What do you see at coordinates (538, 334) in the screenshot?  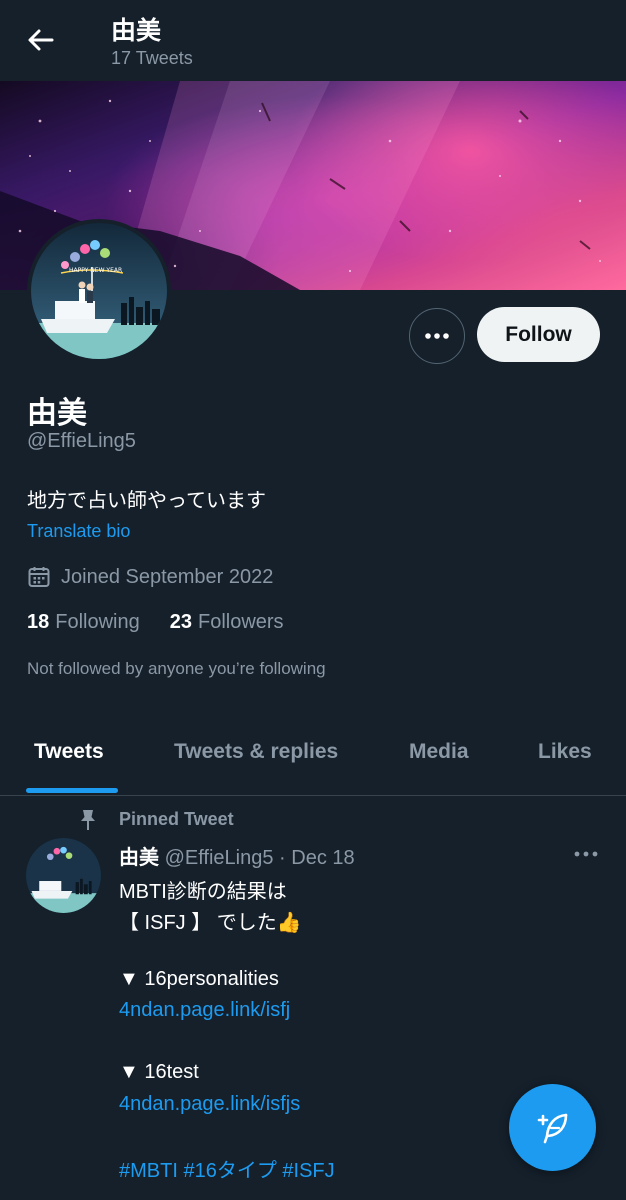 I see `follow-button: Follow` at bounding box center [538, 334].